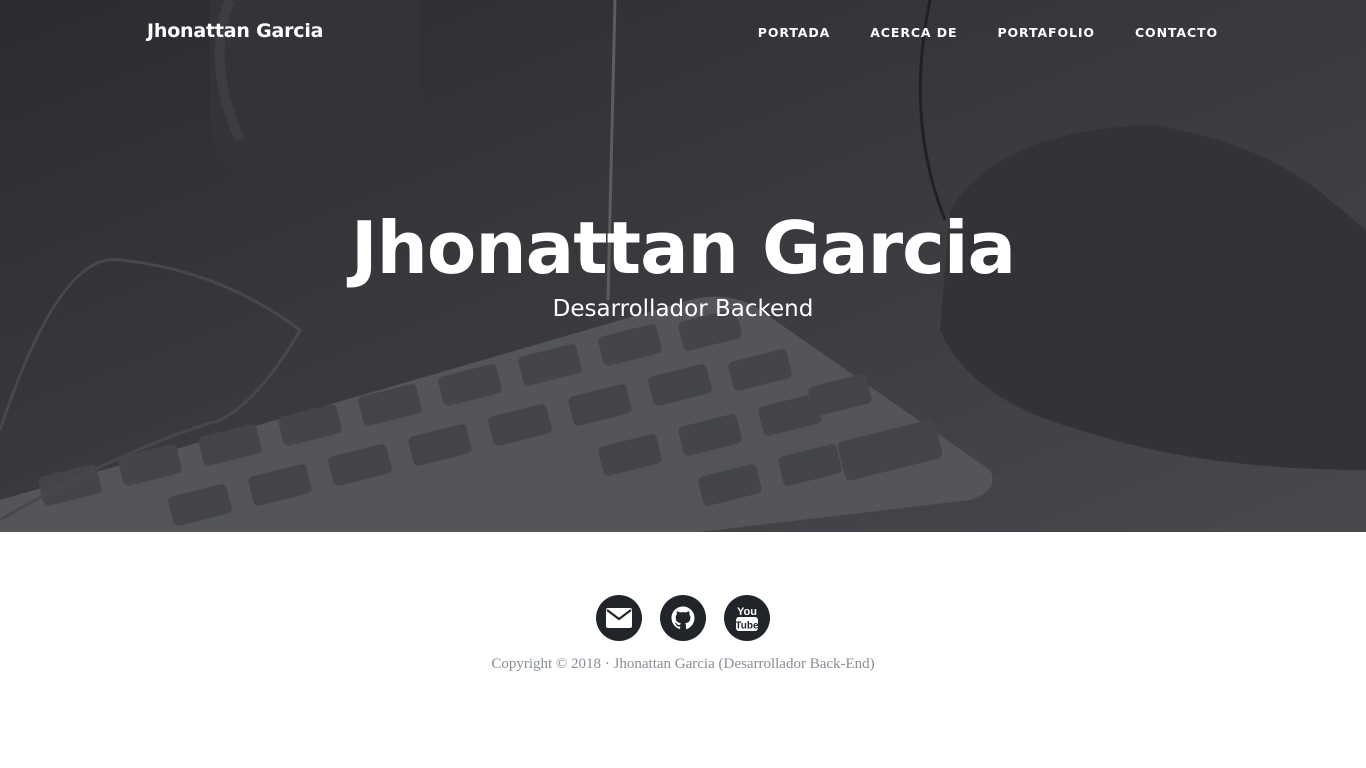 The width and height of the screenshot is (1366, 768). What do you see at coordinates (988, 32) in the screenshot?
I see `nav-links: PORTADA ACERCA DE PORTAFOLIO CONTACTO` at bounding box center [988, 32].